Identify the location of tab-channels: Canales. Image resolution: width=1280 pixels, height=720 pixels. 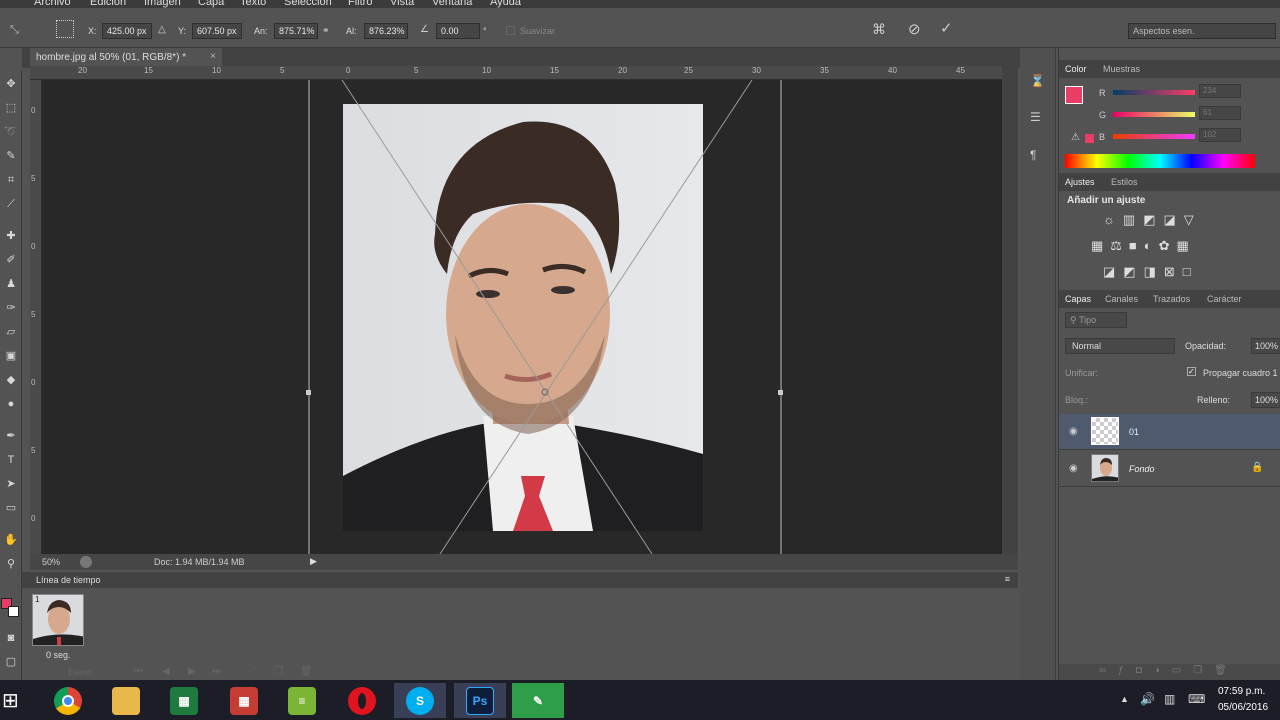
(1121, 299).